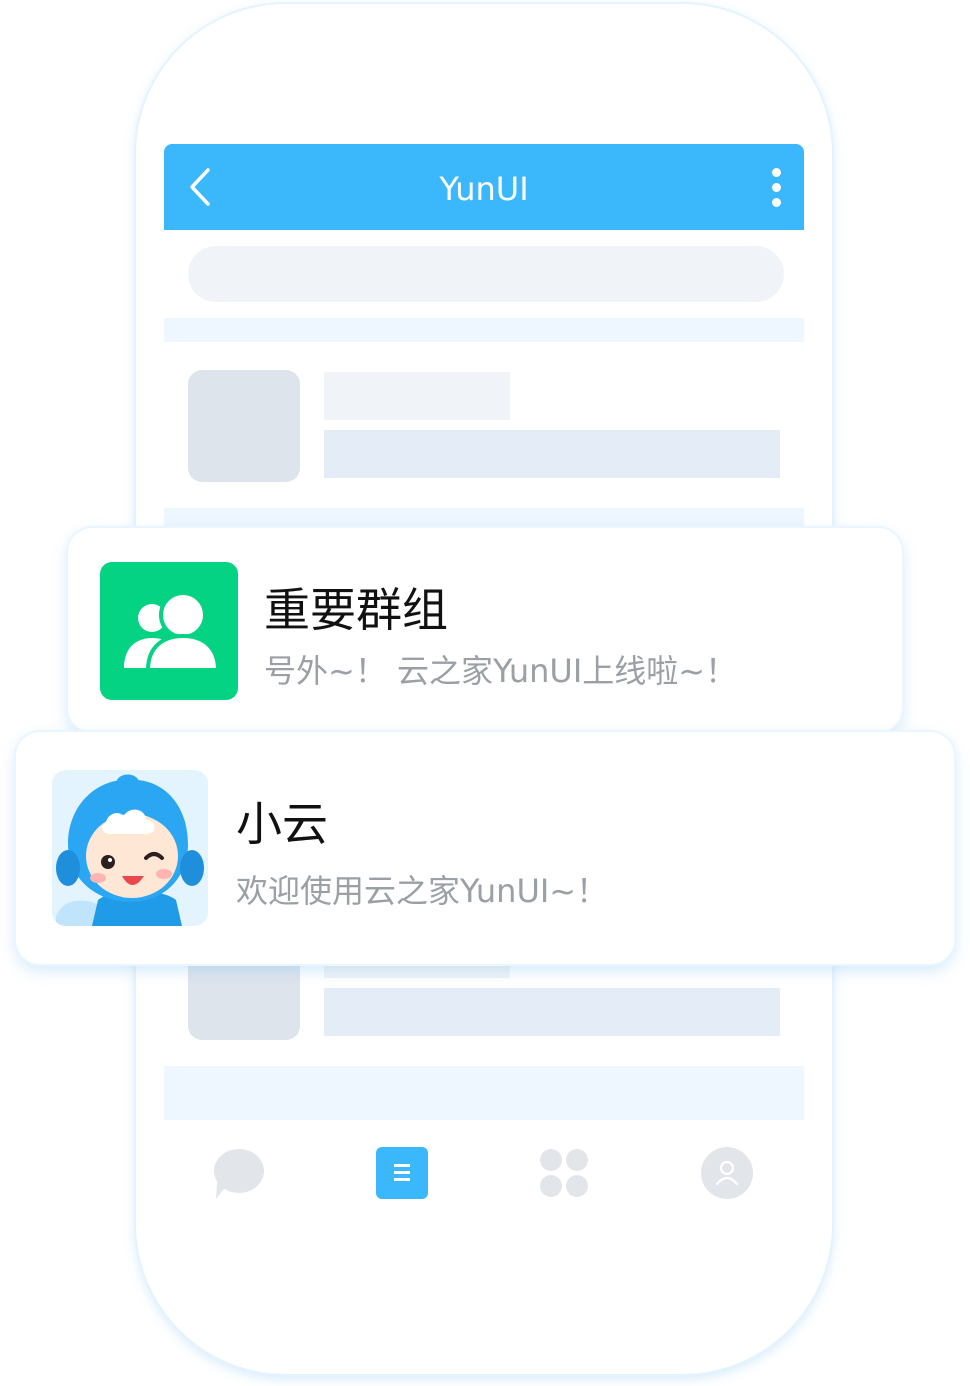  Describe the element at coordinates (727, 1173) in the screenshot. I see `user-profile-icon` at that location.